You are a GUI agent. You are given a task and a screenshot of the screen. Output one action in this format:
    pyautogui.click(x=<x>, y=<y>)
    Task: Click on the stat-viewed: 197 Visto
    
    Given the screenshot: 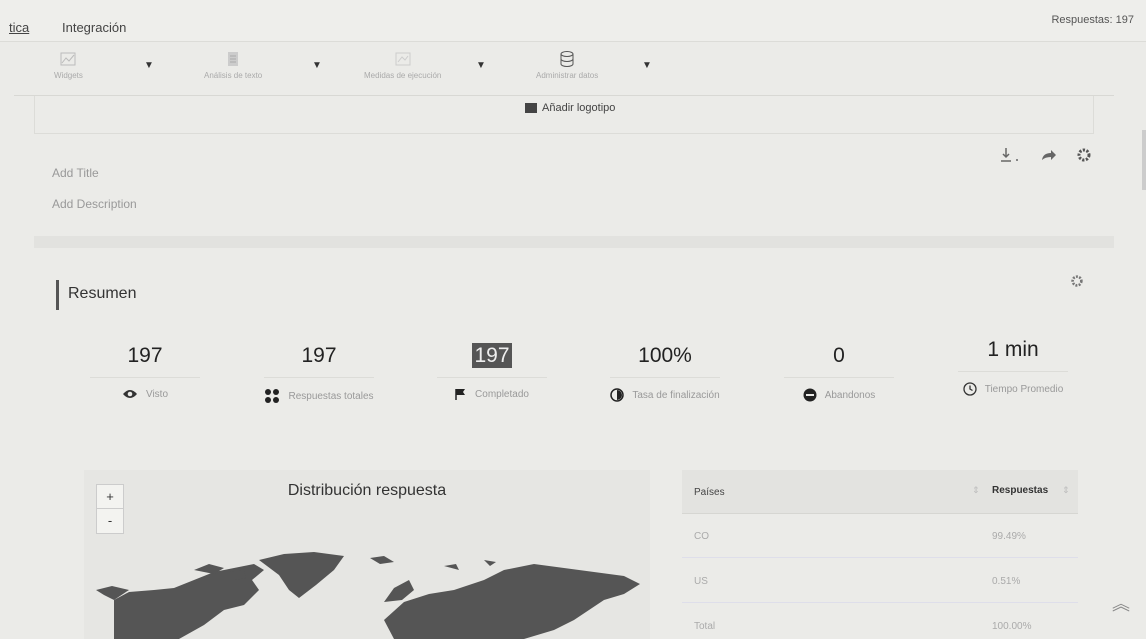 What is the action you would take?
    pyautogui.click(x=145, y=369)
    